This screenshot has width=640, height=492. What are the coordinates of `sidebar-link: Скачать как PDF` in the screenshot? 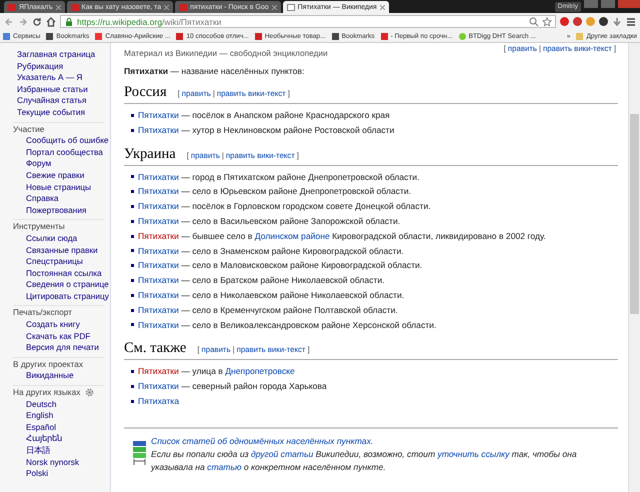 It's located at (55, 336).